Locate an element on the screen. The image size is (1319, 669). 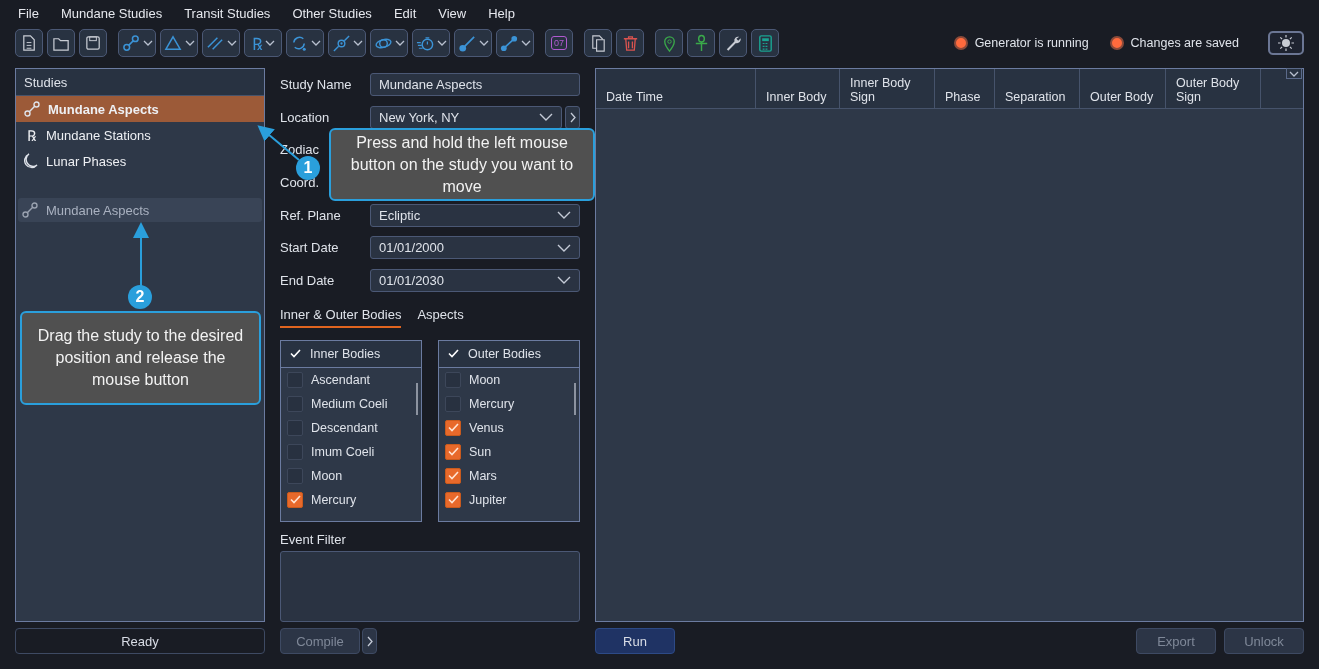
study-label: Mundane Aspects is located at coordinates (103, 109).